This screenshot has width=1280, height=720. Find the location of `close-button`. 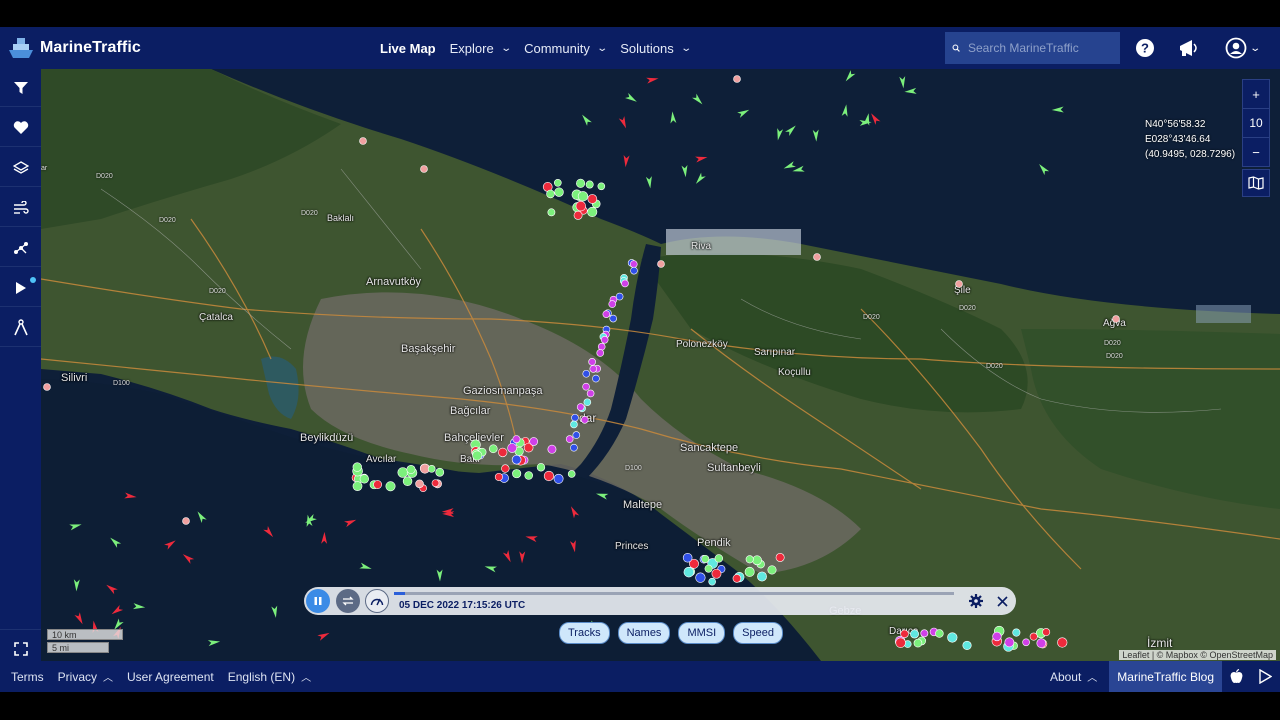

close-button is located at coordinates (1002, 601).